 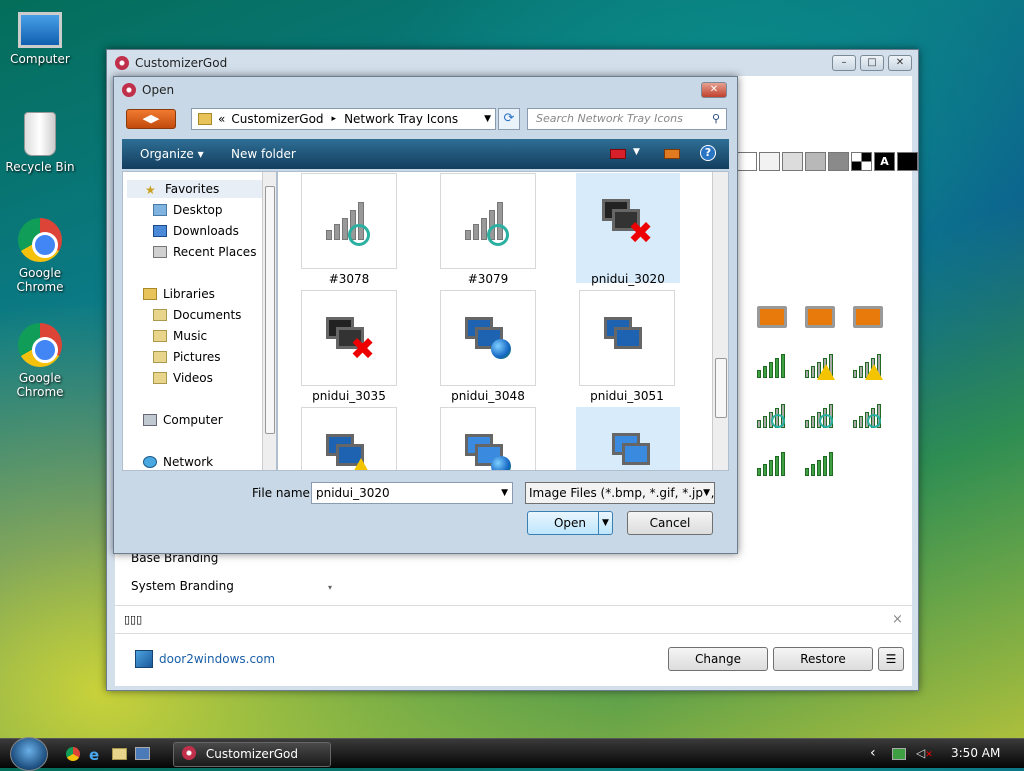 I want to click on file-item: #3078, so click(x=349, y=229).